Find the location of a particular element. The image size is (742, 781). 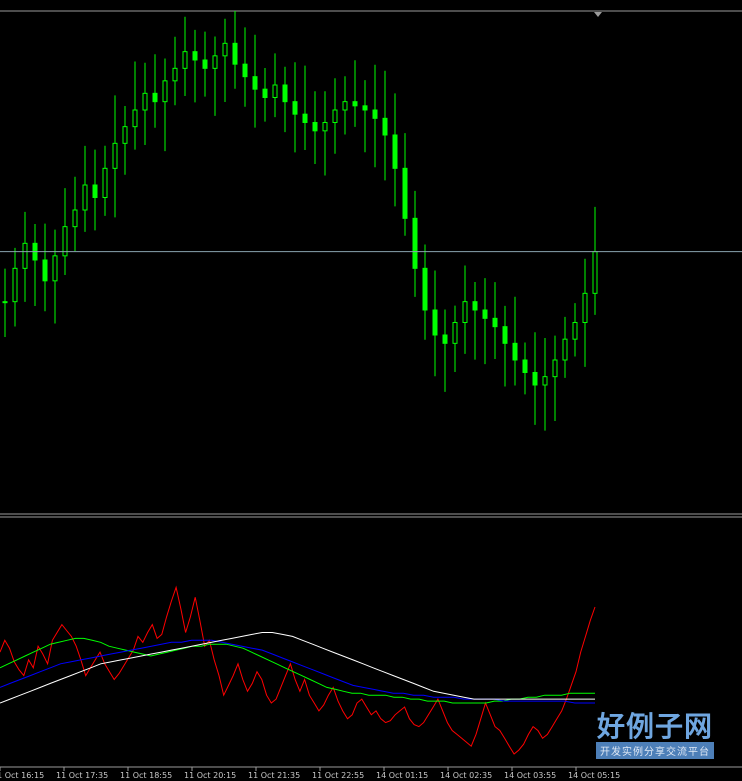

x-tick-label: 11 Oct 16:15 is located at coordinates (22, 775).